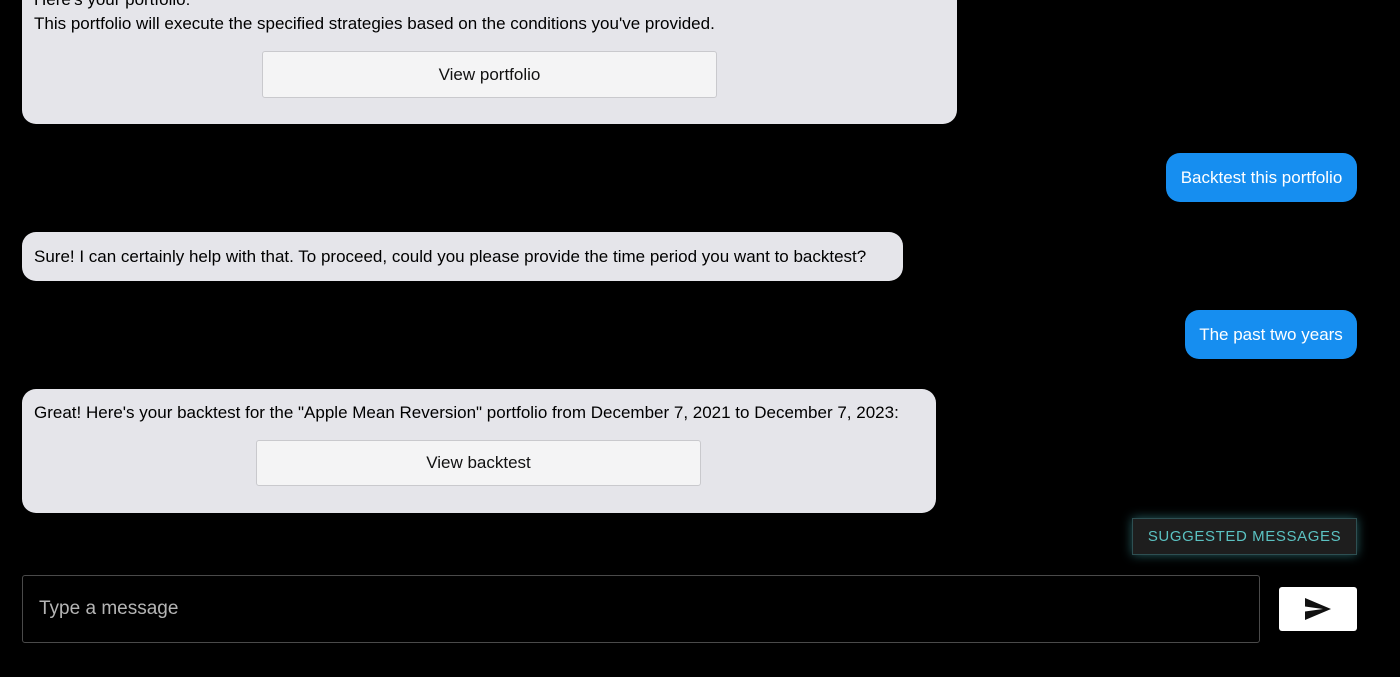 The height and width of the screenshot is (677, 1400). Describe the element at coordinates (1244, 536) in the screenshot. I see `suggested-messages-button: SUGGESTED MESSAGES` at that location.